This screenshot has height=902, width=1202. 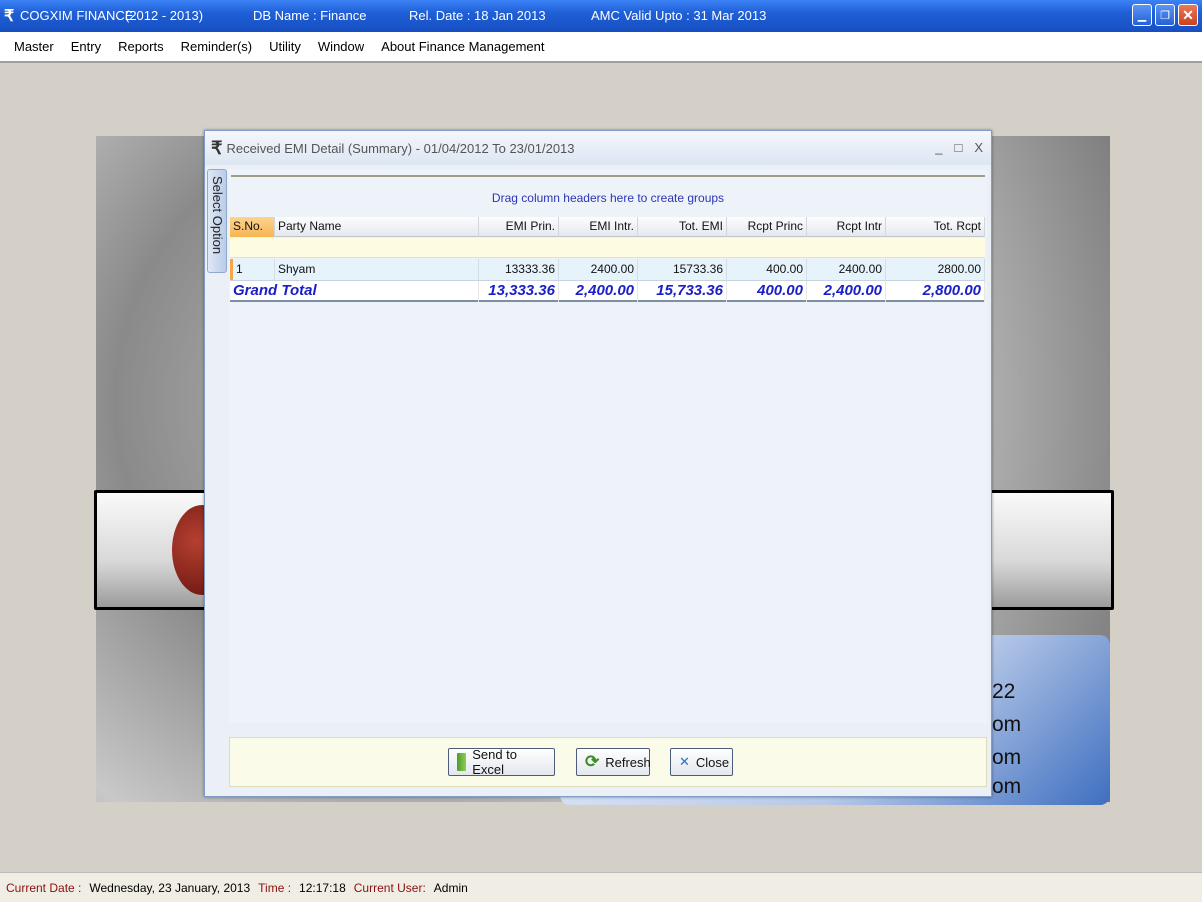 I want to click on current-time: 12:17:18, so click(x=322, y=887).